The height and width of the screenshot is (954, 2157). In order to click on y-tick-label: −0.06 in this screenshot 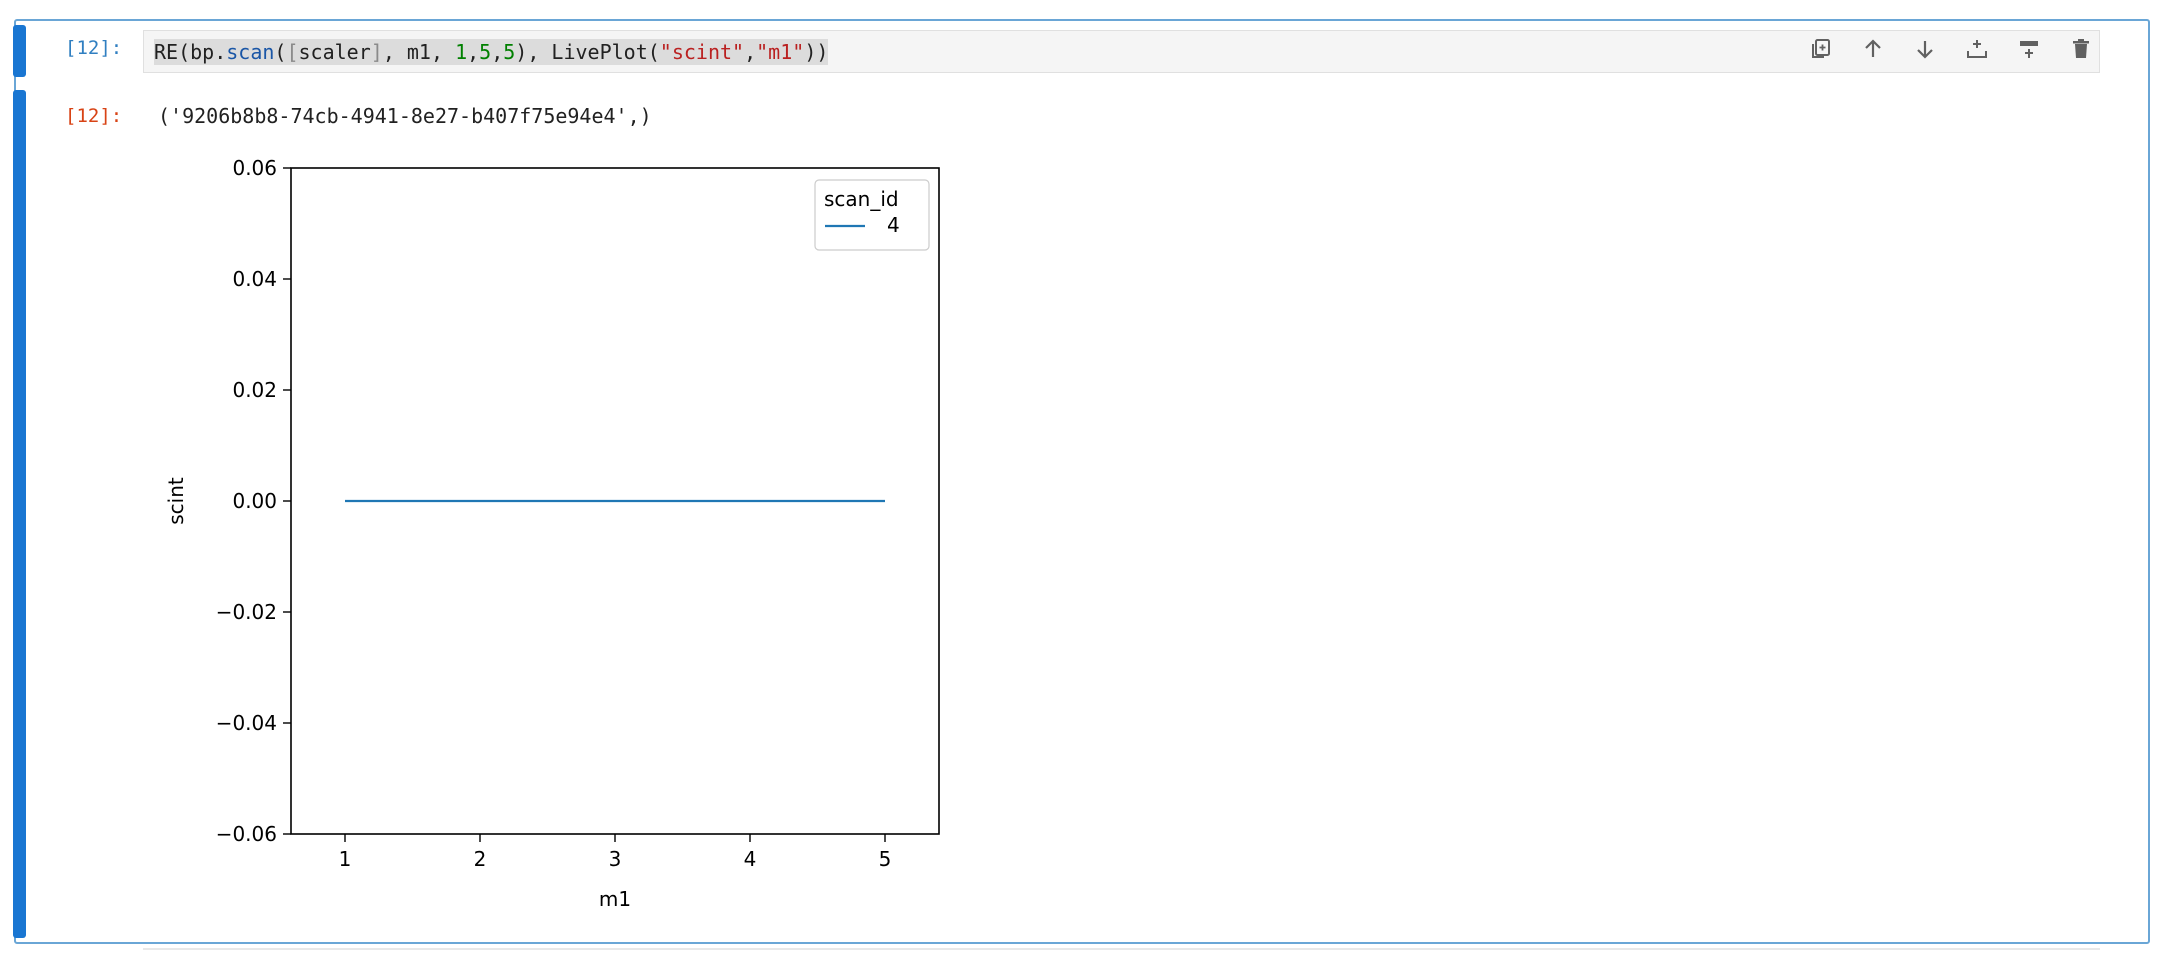, I will do `click(246, 834)`.